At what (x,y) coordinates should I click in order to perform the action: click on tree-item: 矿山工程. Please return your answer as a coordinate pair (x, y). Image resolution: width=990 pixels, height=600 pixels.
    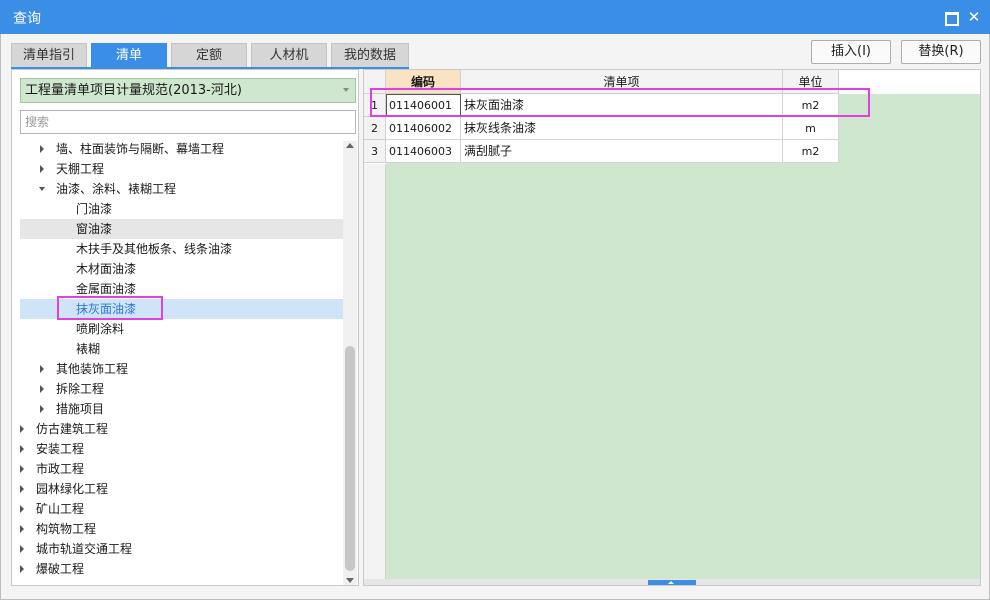
    Looking at the image, I should click on (181, 509).